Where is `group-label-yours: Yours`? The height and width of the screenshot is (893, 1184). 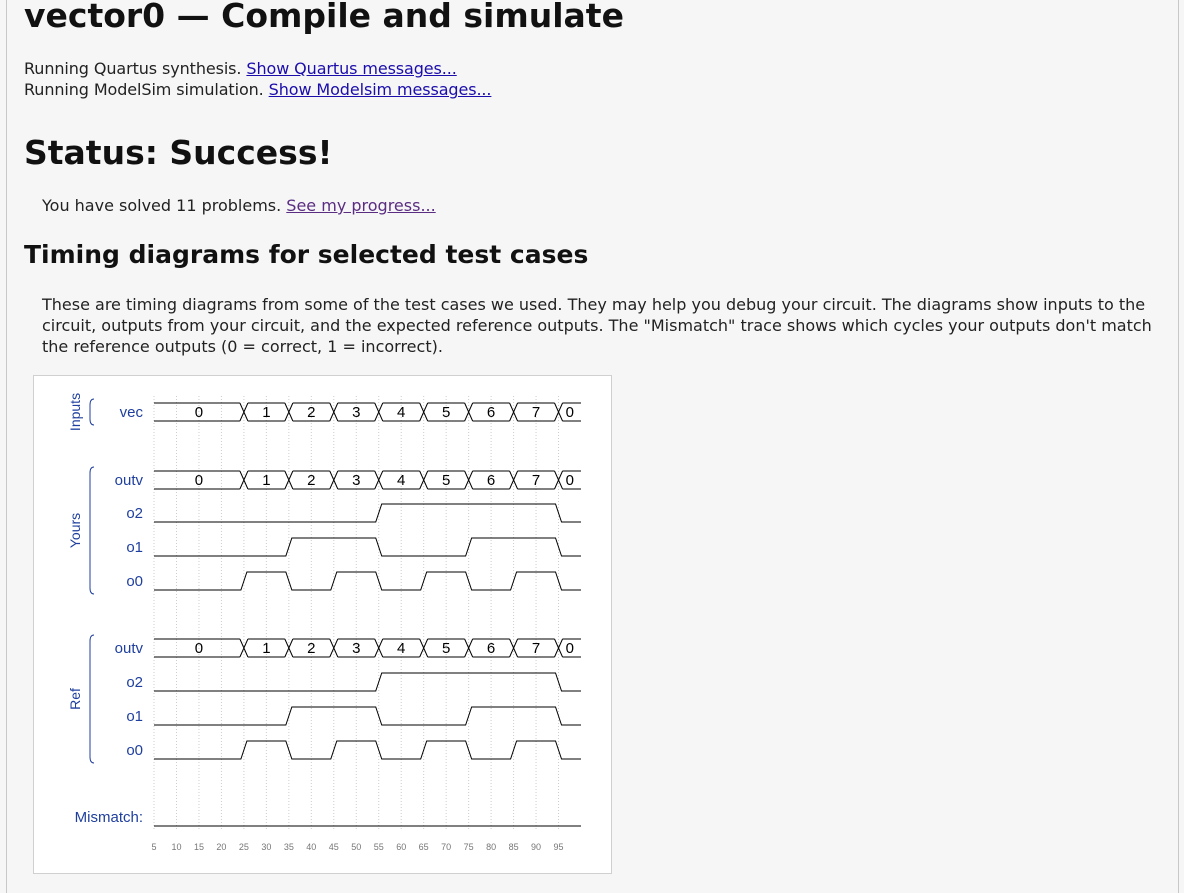
group-label-yours: Yours is located at coordinates (75, 530).